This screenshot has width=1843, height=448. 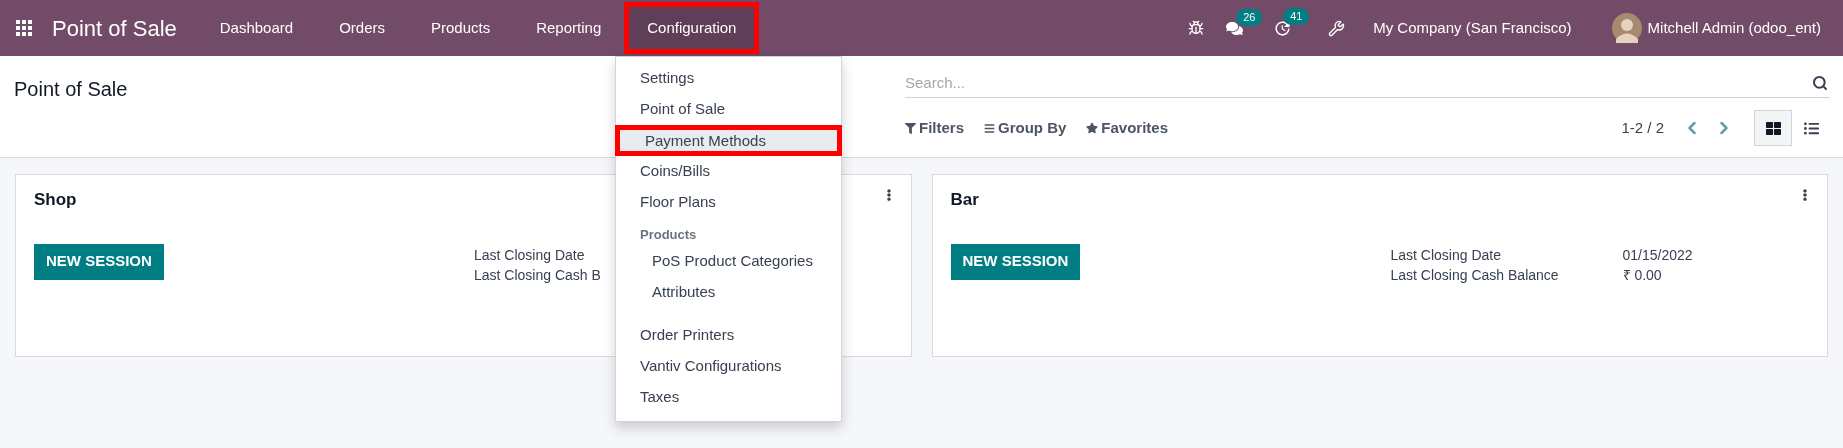 What do you see at coordinates (1820, 82) in the screenshot?
I see `search-icon` at bounding box center [1820, 82].